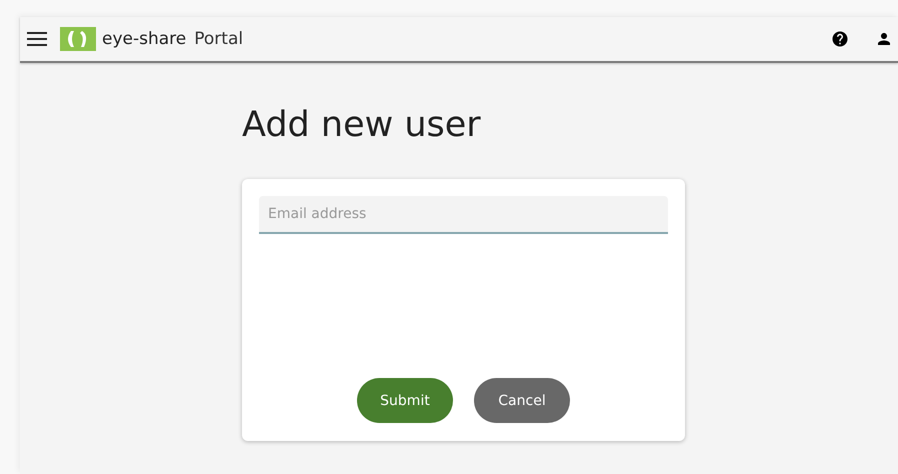  Describe the element at coordinates (840, 39) in the screenshot. I see `help-icon` at that location.